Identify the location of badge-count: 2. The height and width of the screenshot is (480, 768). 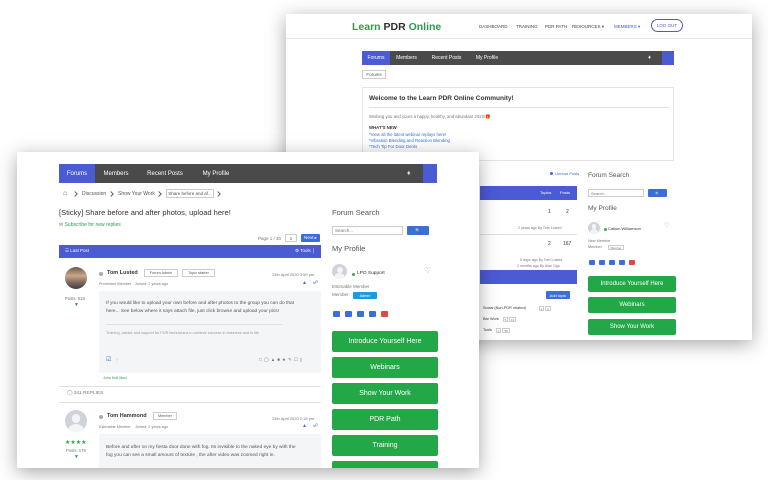
(548, 308).